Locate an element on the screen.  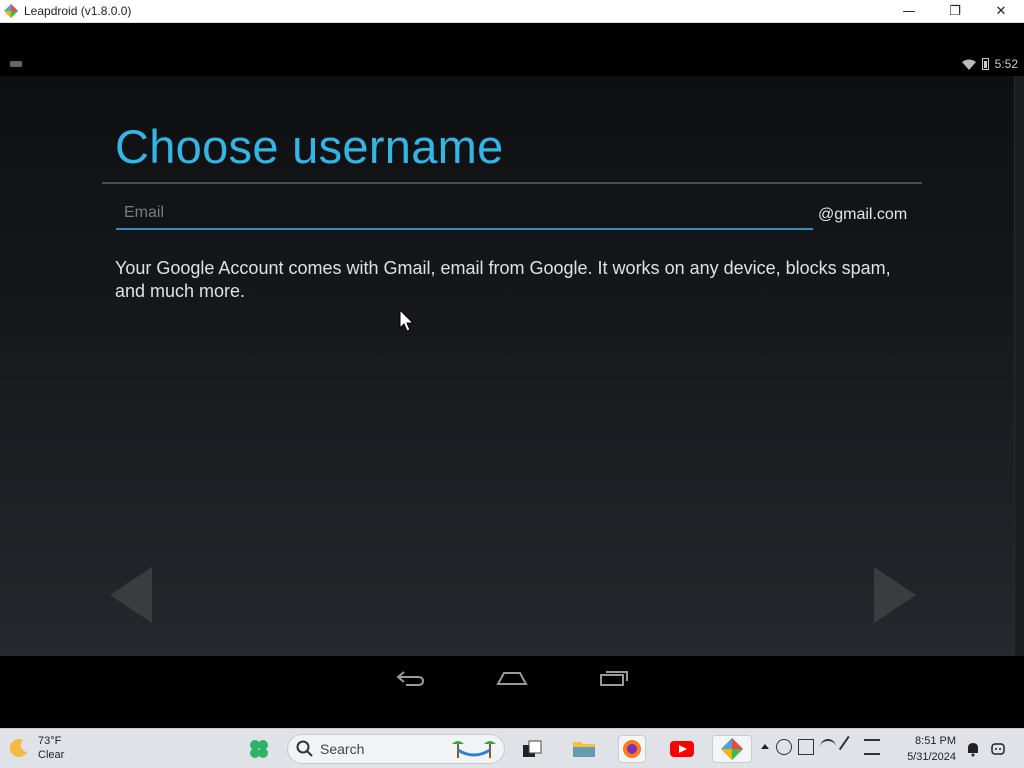
security-icon is located at coordinates (784, 747).